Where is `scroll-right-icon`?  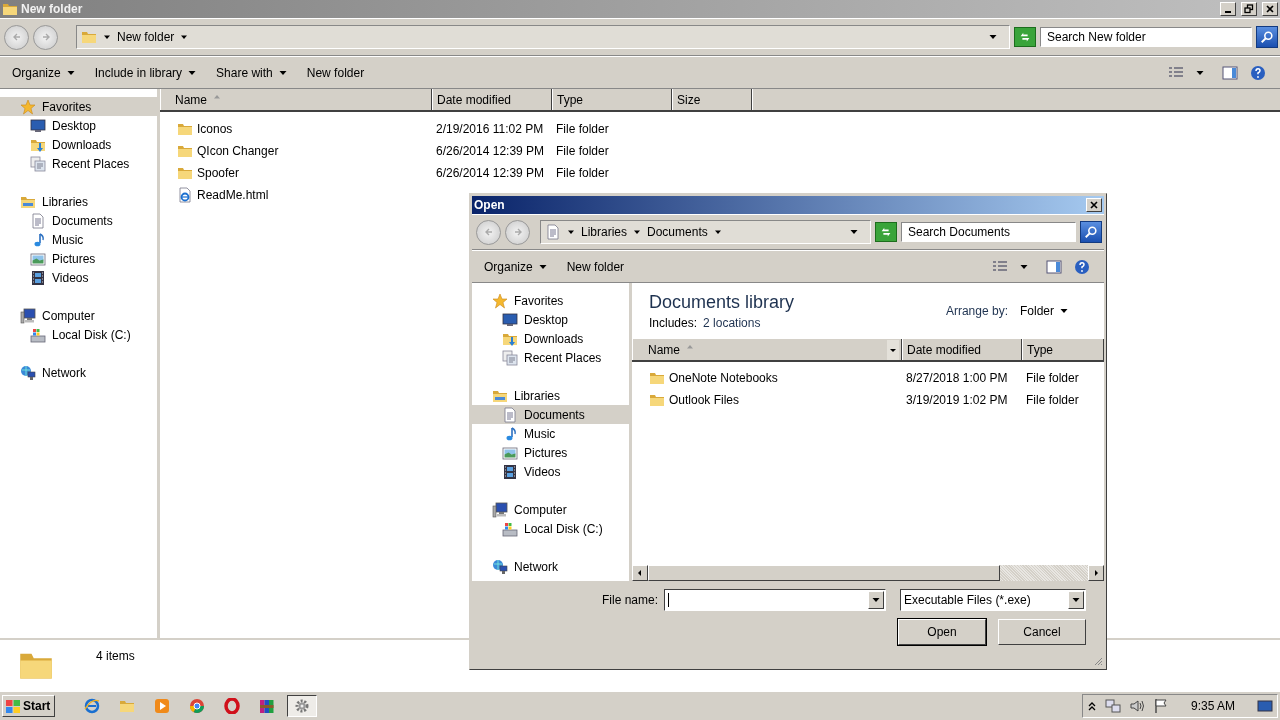
scroll-right-icon is located at coordinates (1096, 573).